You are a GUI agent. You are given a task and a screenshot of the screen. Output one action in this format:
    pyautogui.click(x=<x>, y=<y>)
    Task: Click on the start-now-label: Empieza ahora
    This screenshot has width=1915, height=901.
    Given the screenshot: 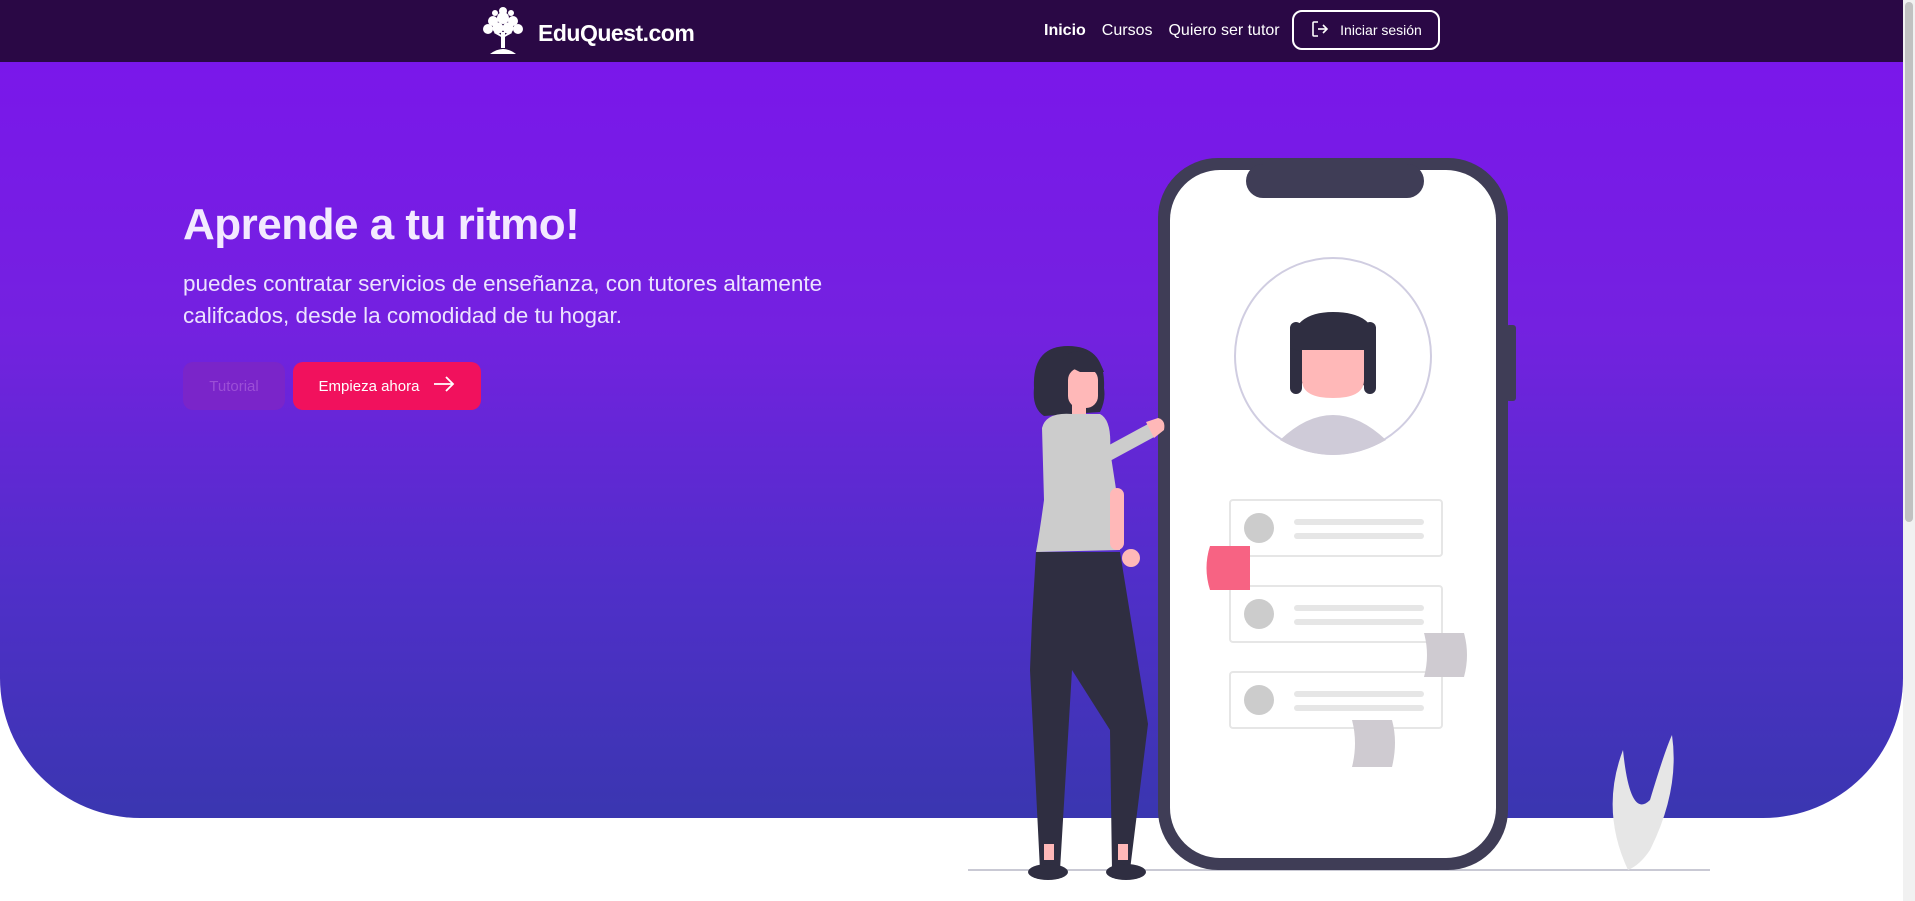 What is the action you would take?
    pyautogui.click(x=369, y=386)
    